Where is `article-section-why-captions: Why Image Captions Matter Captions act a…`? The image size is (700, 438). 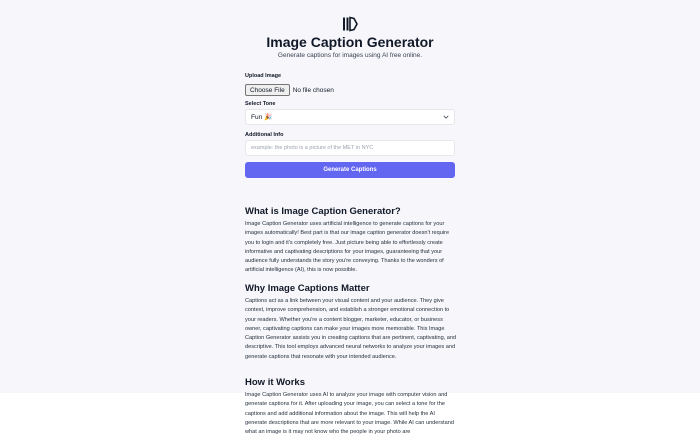
article-section-why-captions: Why Image Captions Matter Captions act a… is located at coordinates (351, 322).